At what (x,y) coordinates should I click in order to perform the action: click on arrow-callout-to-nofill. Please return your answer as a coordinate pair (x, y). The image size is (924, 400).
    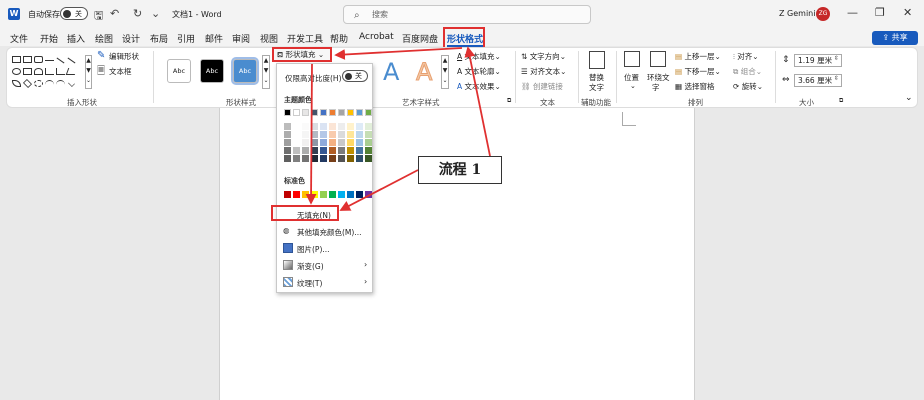
    Looking at the image, I should click on (379, 190).